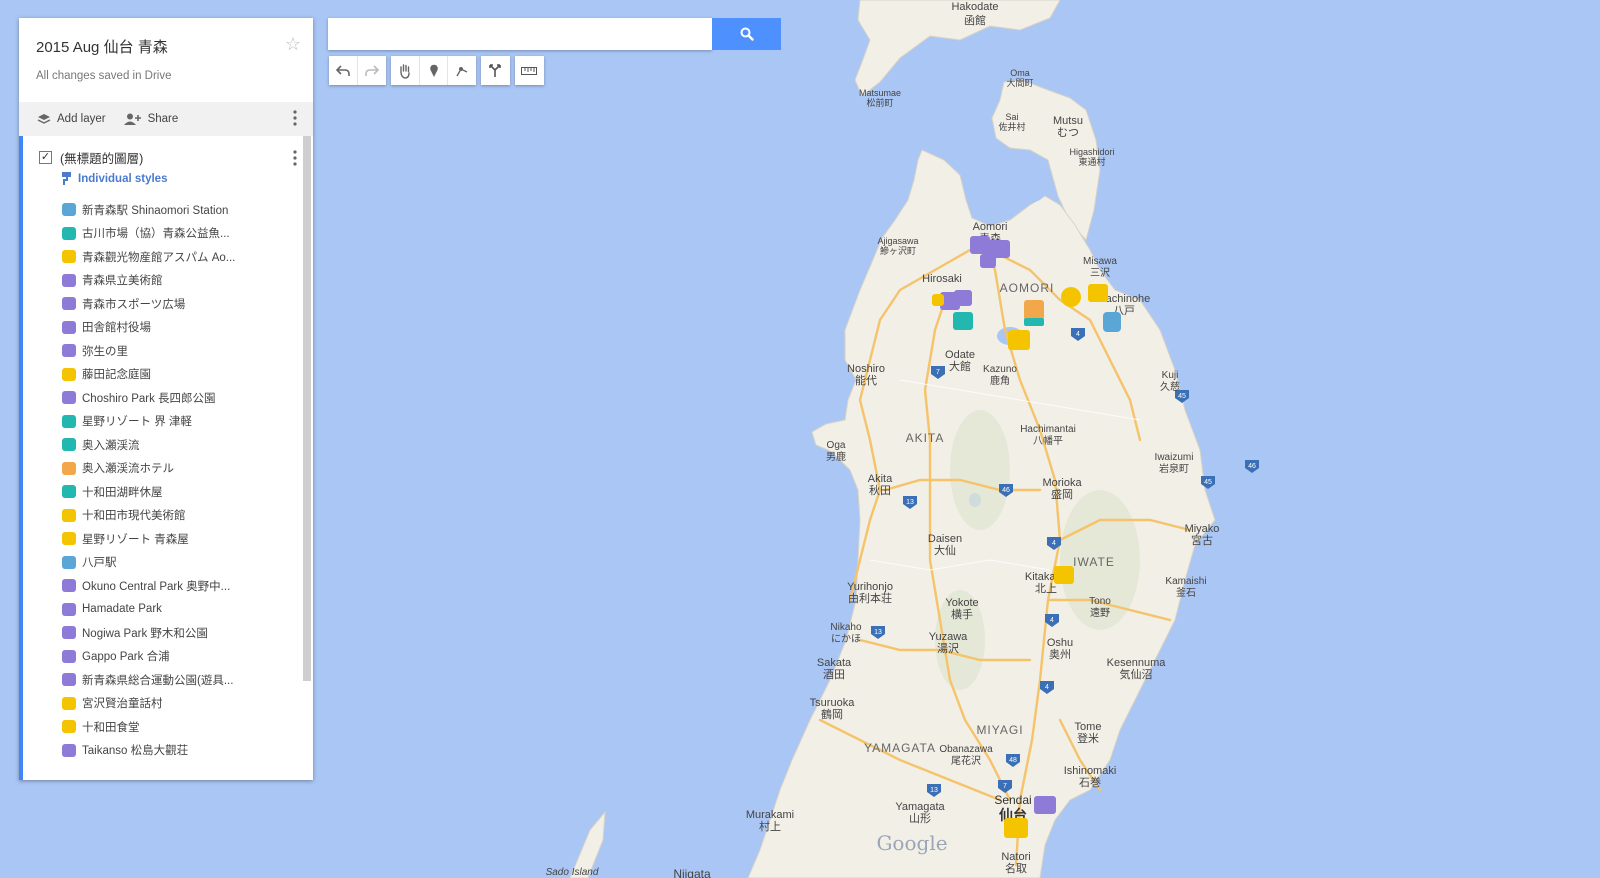  Describe the element at coordinates (1098, 293) in the screenshot. I see `marker-aomoriya` at that location.